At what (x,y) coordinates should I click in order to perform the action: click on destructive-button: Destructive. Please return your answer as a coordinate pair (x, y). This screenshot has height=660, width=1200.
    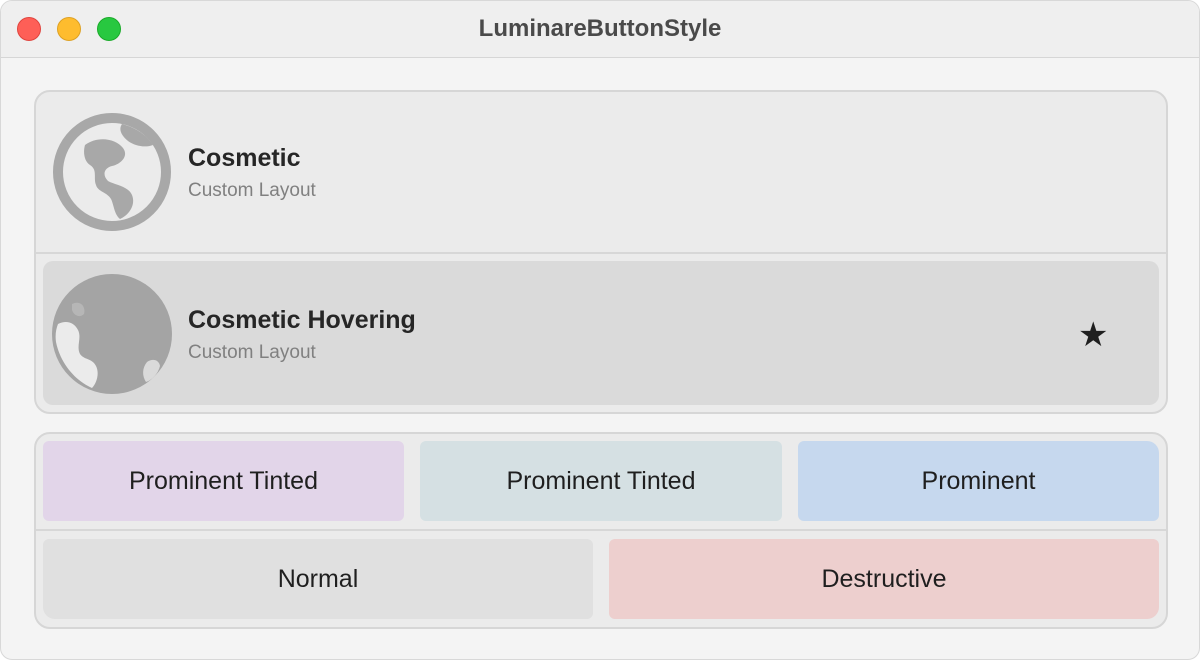
    Looking at the image, I should click on (884, 579).